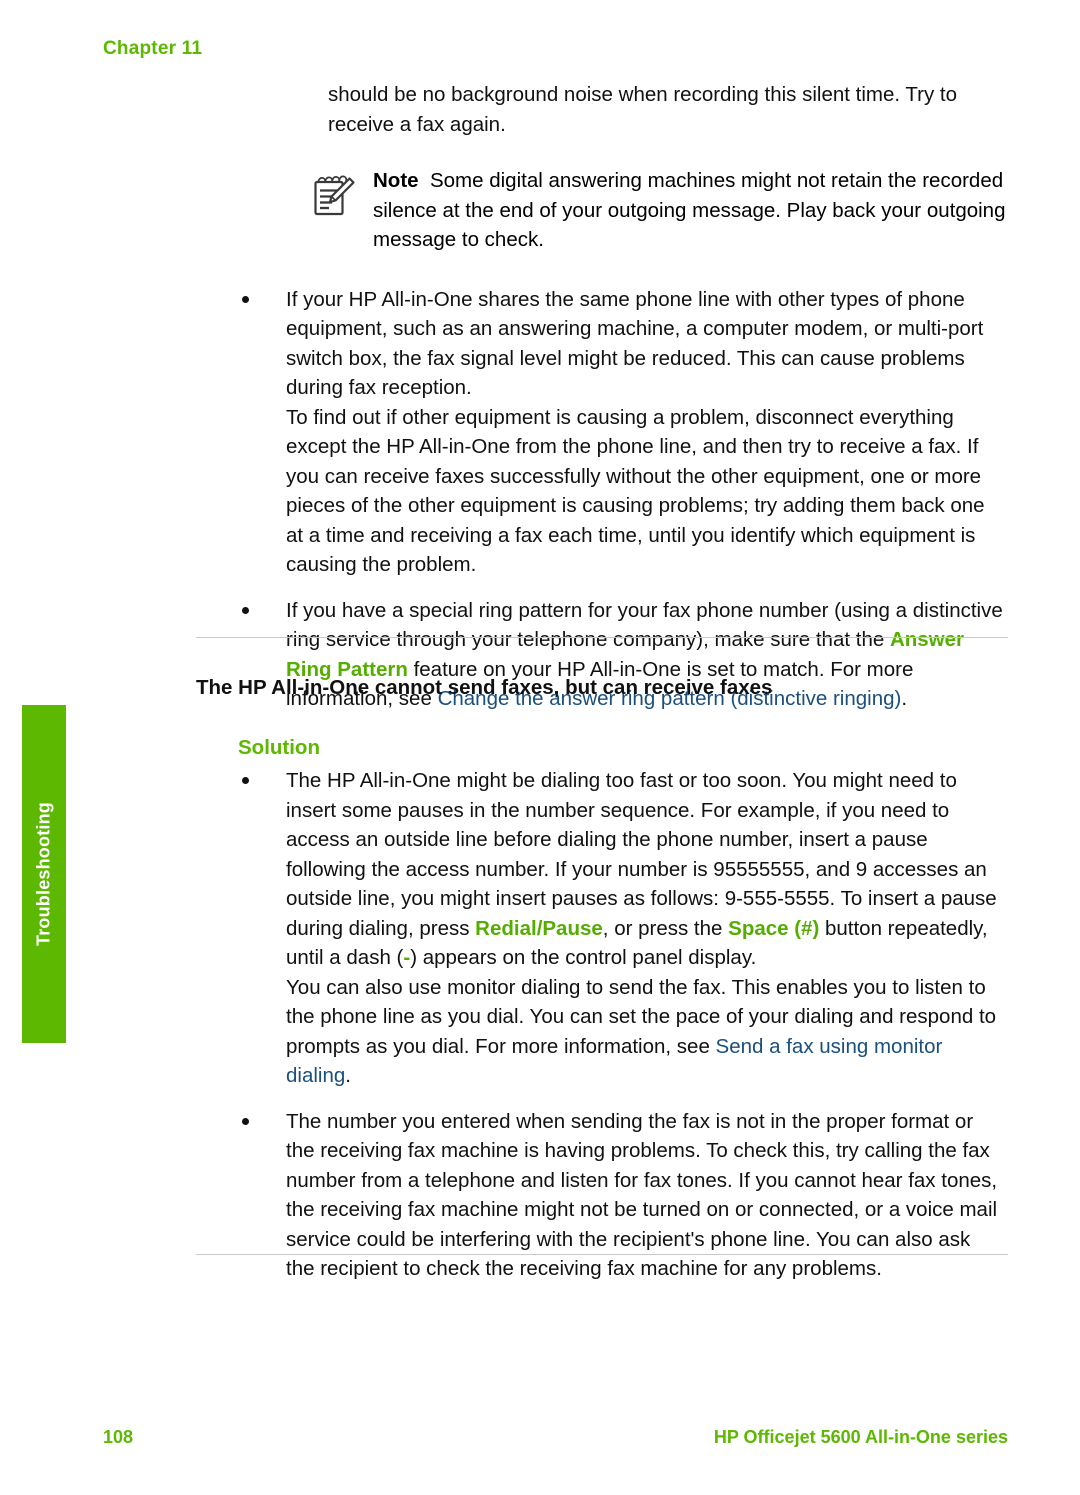 The height and width of the screenshot is (1495, 1080). What do you see at coordinates (774, 928) in the screenshot?
I see `ui-button-space-hash: Space (#)` at bounding box center [774, 928].